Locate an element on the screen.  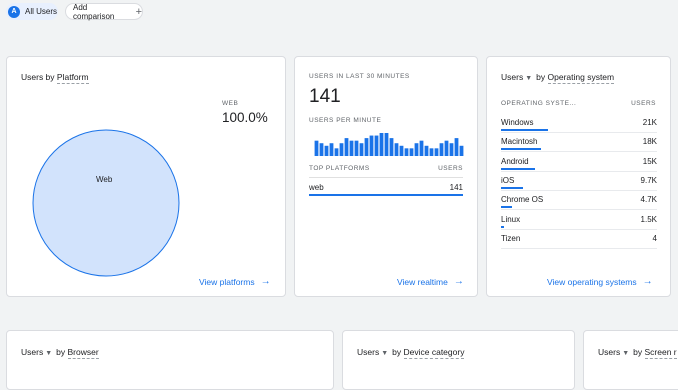
card-title: Users by Platform is located at coordinates (55, 78).